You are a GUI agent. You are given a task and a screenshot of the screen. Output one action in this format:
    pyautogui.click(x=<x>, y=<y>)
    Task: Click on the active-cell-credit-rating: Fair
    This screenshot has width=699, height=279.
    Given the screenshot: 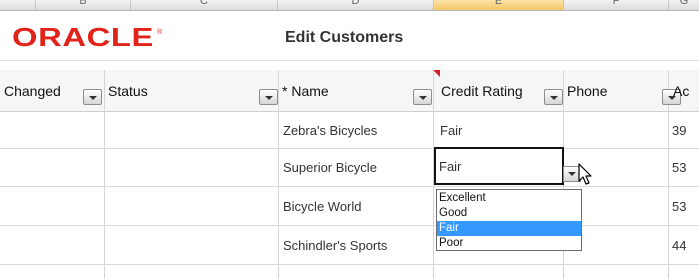 What is the action you would take?
    pyautogui.click(x=499, y=166)
    